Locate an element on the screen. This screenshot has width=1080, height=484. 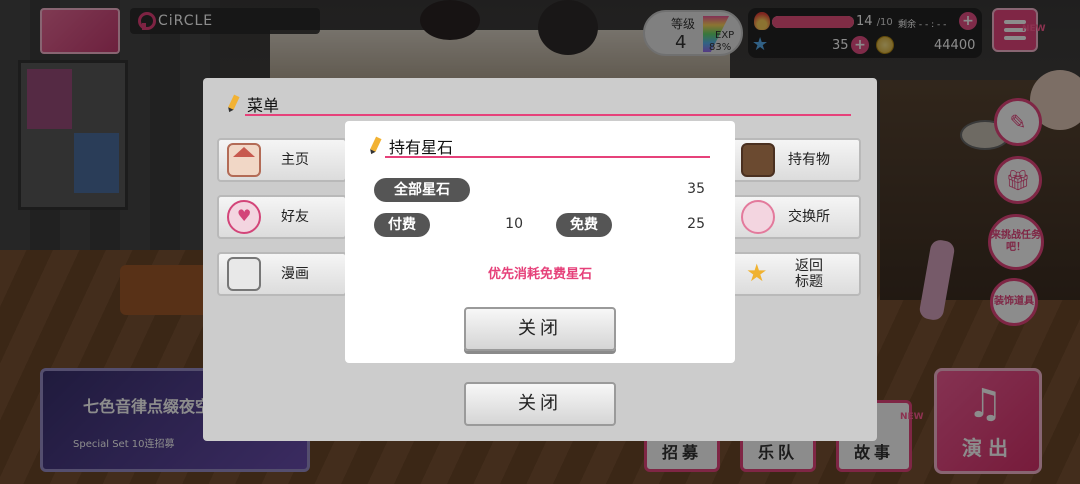
menu-item-label: 持有物 is located at coordinates (809, 160).